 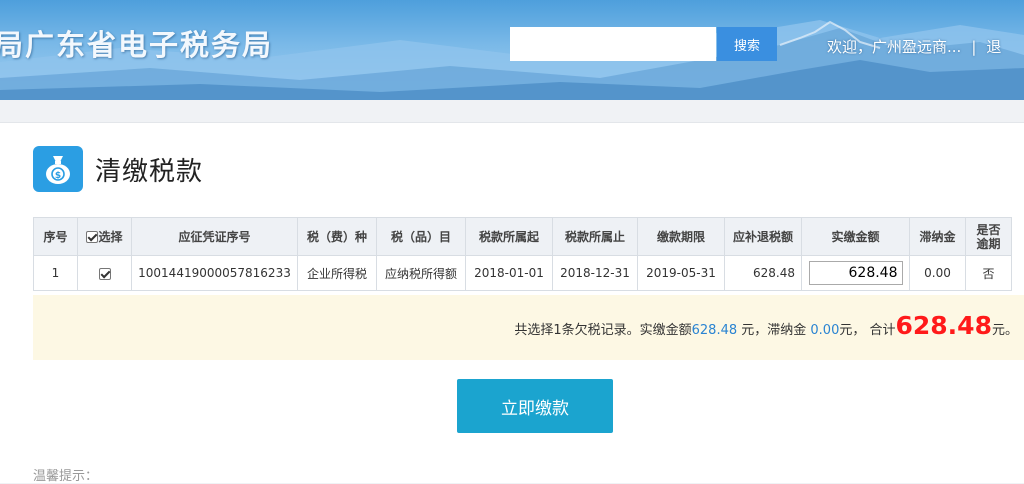 What do you see at coordinates (988, 273) in the screenshot?
I see `cell-overdue: 否` at bounding box center [988, 273].